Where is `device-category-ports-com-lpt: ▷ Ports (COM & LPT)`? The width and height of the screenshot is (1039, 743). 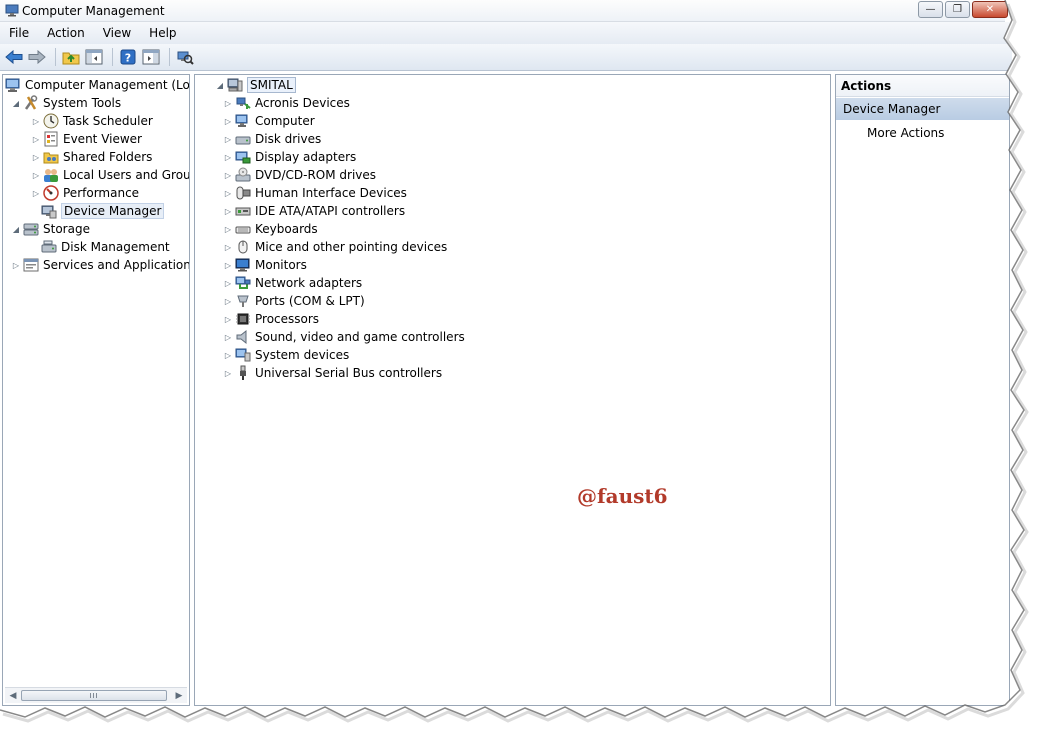
device-category-ports-com-lpt: ▷ Ports (COM & LPT) is located at coordinates (294, 301).